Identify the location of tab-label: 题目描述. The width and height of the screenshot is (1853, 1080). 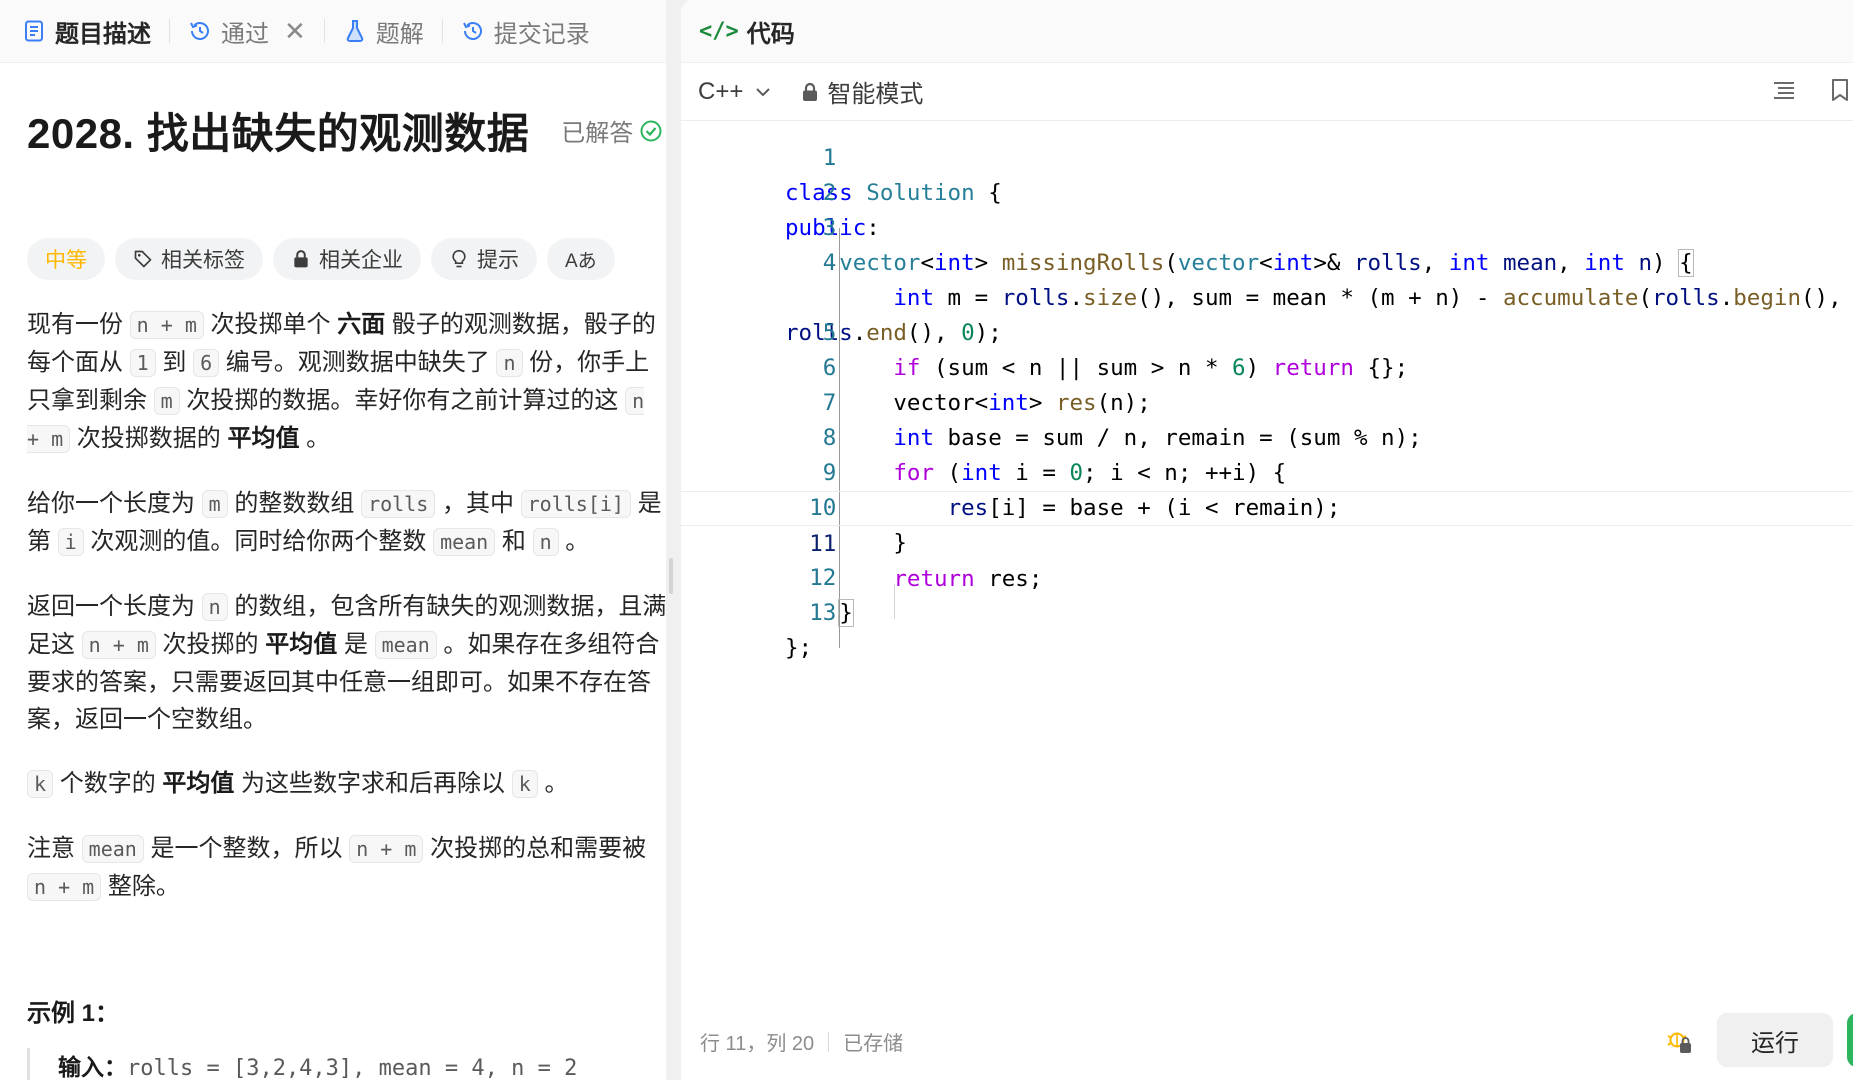
(103, 34).